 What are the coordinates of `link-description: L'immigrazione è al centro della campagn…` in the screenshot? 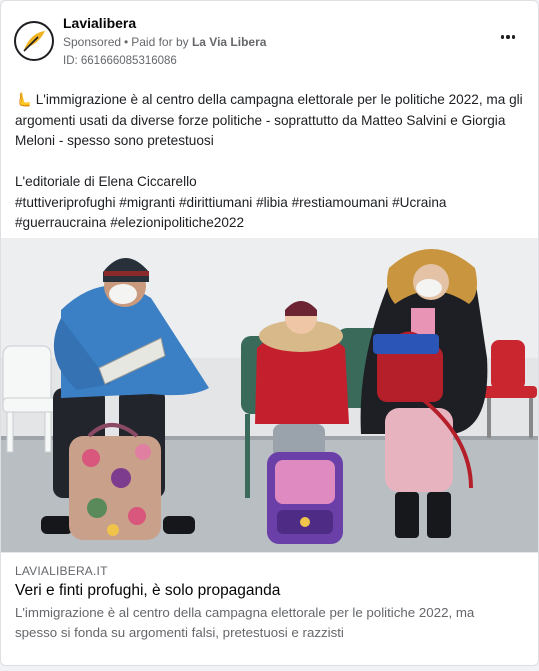 It's located at (245, 622).